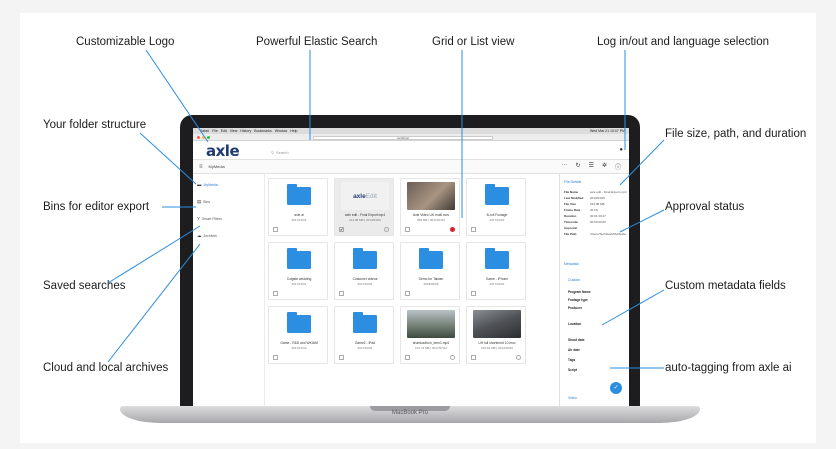 The image size is (836, 449). Describe the element at coordinates (365, 215) in the screenshot. I see `card-title: axle edit - Final Export.mp4` at that location.